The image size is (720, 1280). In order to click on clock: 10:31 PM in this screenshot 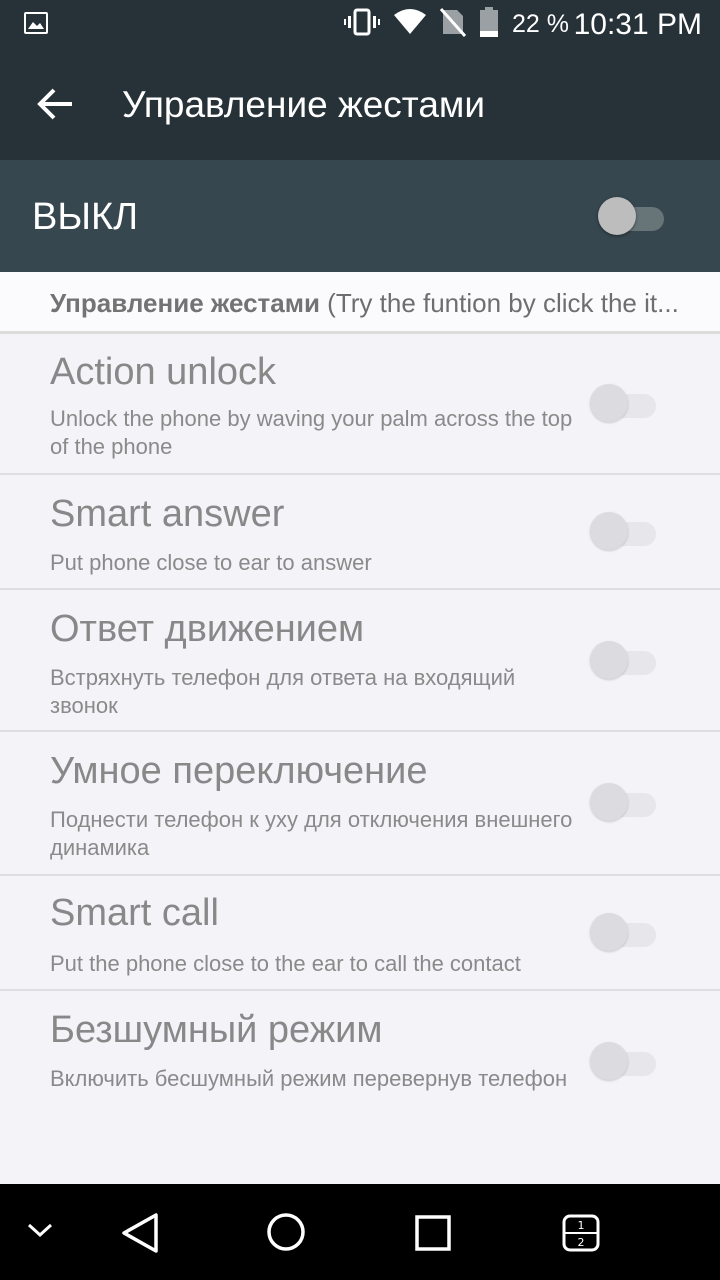, I will do `click(637, 24)`.